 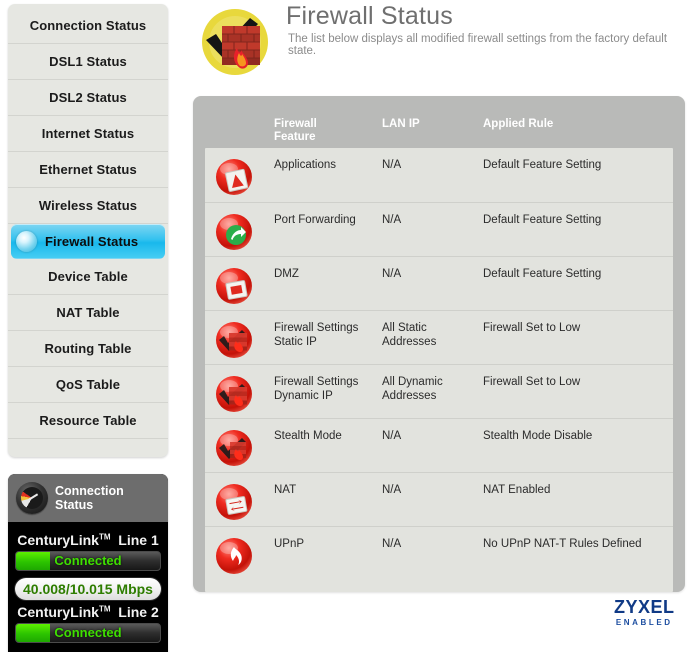 I want to click on table-row: Stealth Mode N/A Stealth Mode Disable, so click(x=439, y=445).